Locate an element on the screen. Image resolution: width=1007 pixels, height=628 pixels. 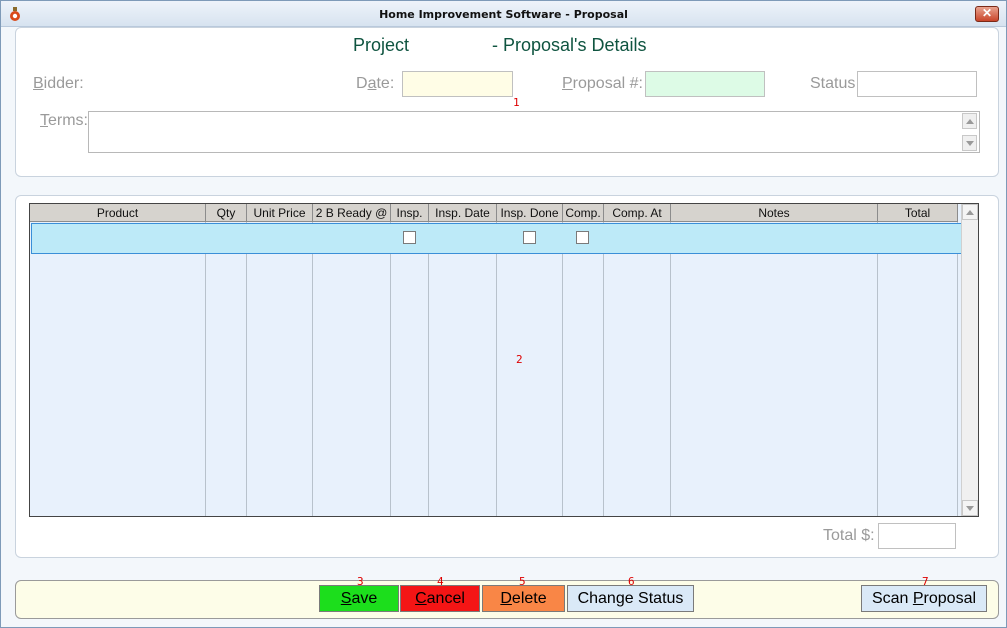
marker-1: 1 is located at coordinates (516, 102).